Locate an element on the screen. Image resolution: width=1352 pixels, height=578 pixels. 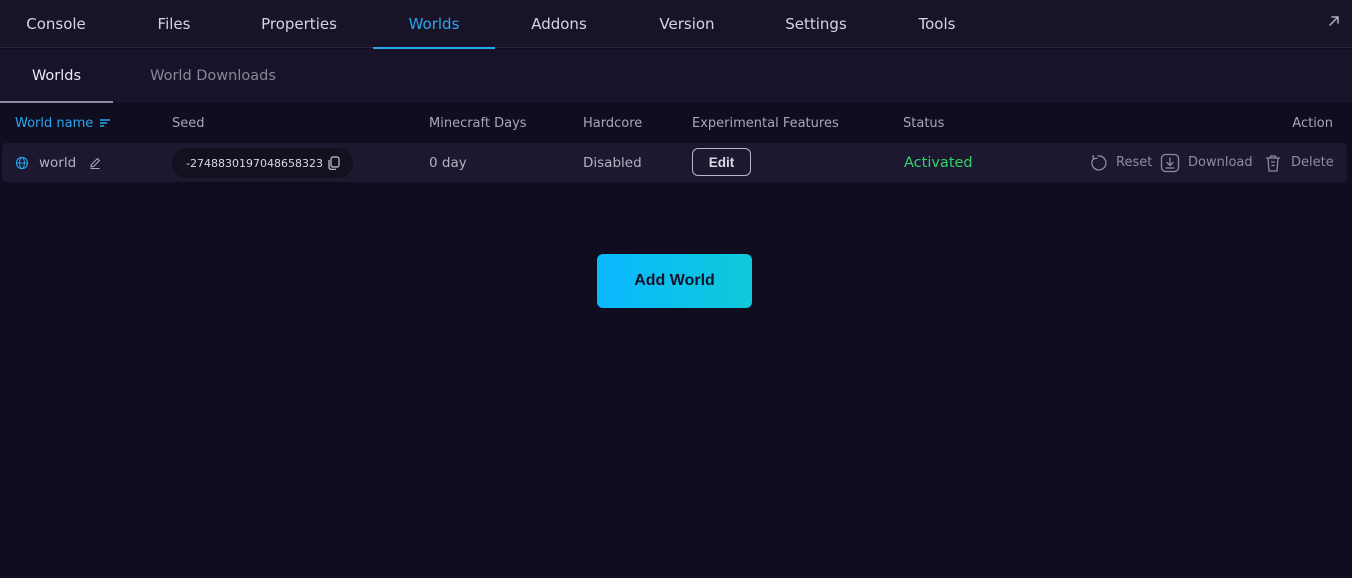
tab-settings: Settings is located at coordinates (816, 24).